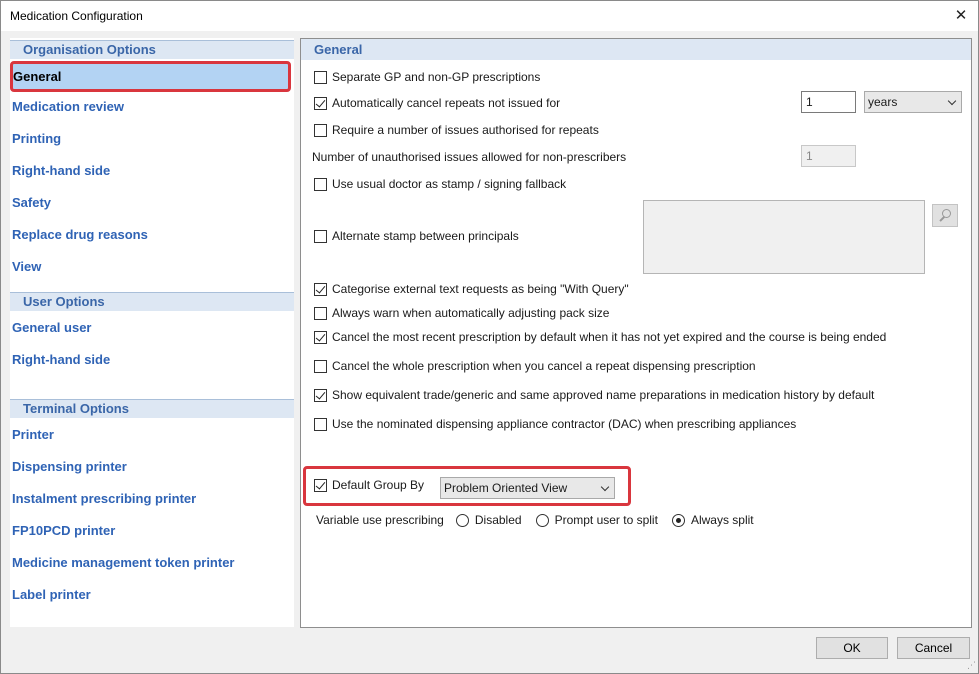 The image size is (979, 674). Describe the element at coordinates (498, 520) in the screenshot. I see `radio-disabled-label: Disabled` at that location.